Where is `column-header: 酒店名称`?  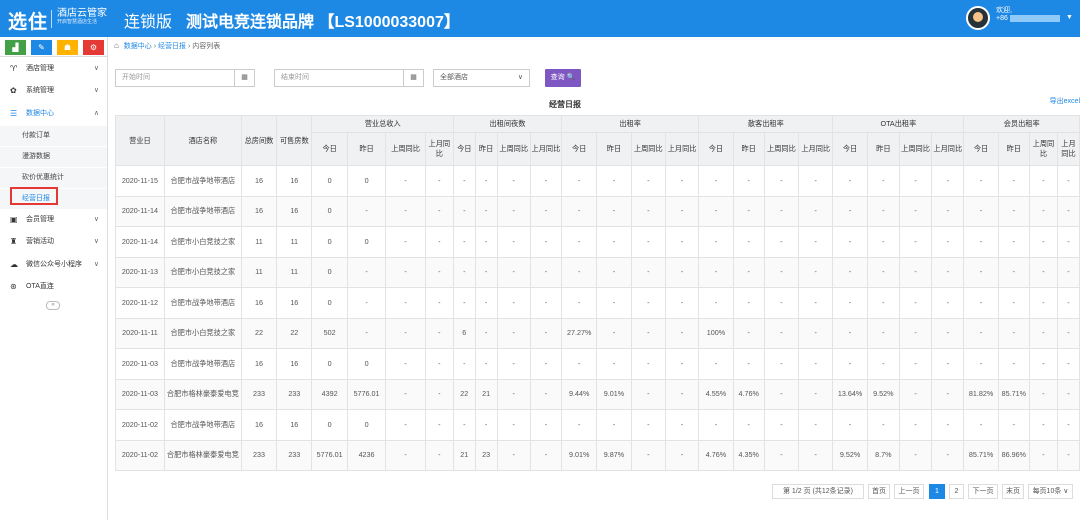
column-header: 酒店名称 is located at coordinates (202, 140).